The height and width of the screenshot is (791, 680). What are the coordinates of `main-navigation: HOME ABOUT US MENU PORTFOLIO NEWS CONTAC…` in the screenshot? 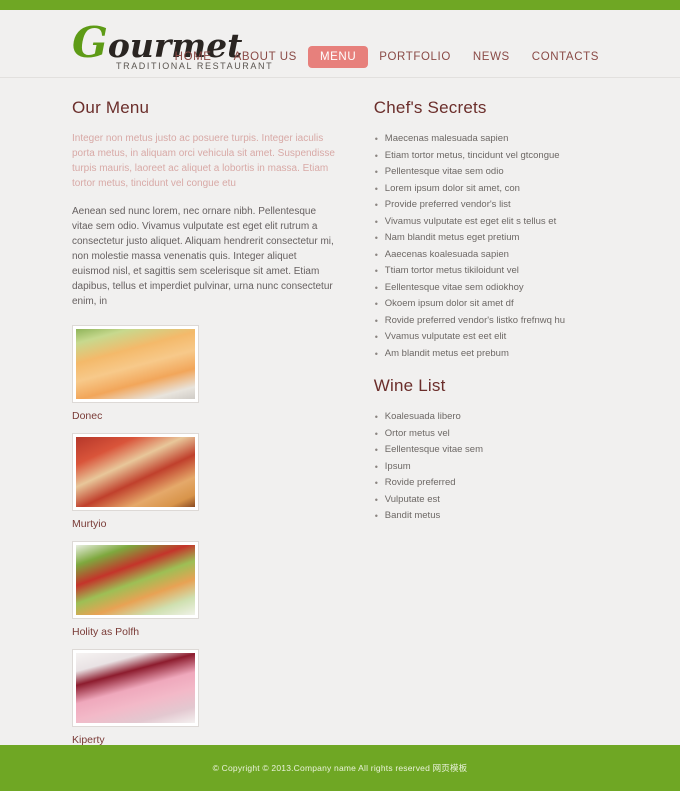 It's located at (387, 57).